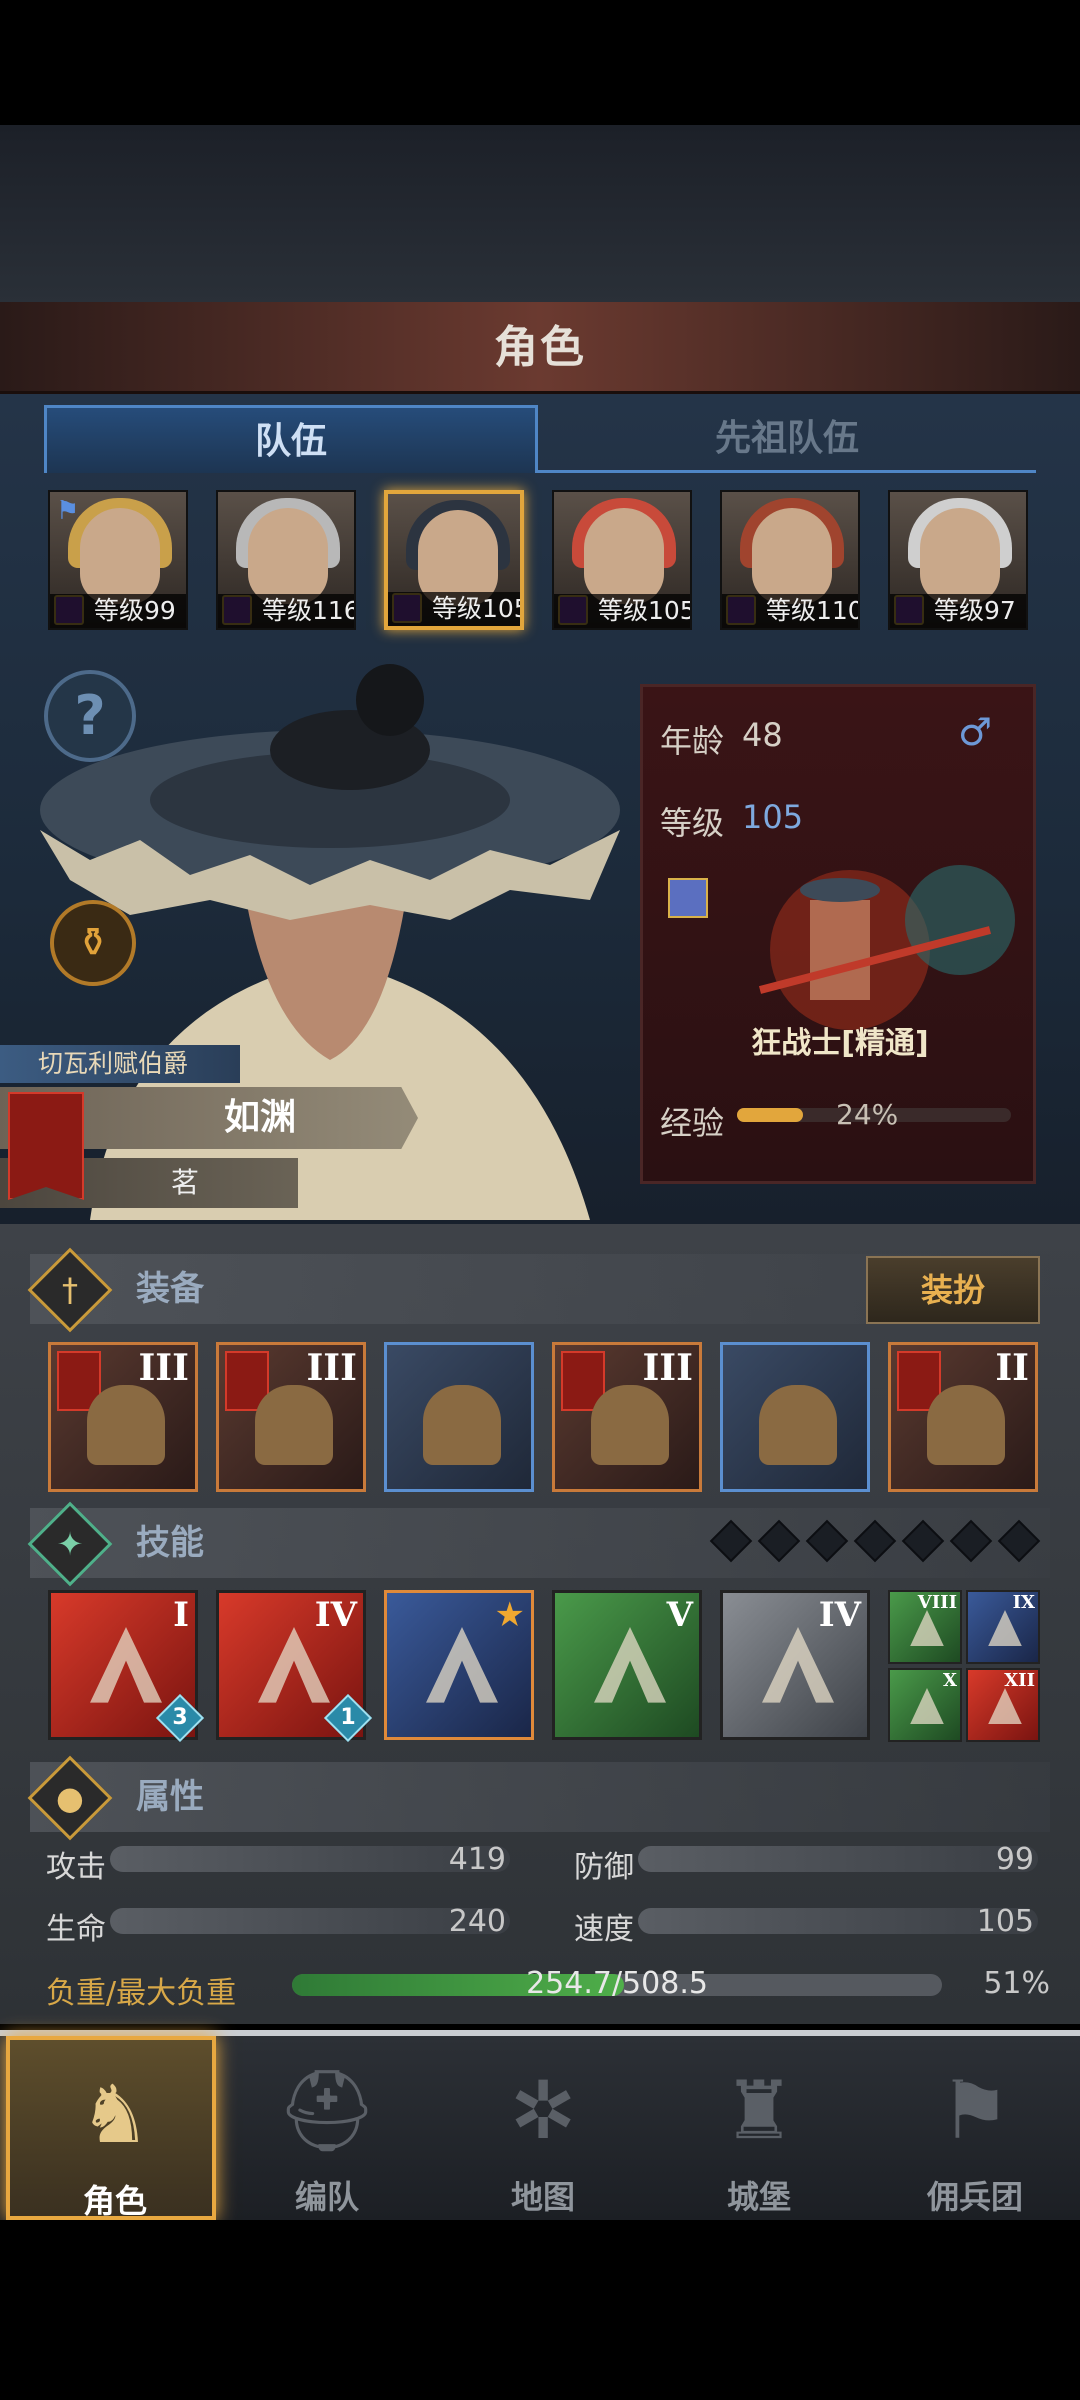  Describe the element at coordinates (758, 2197) in the screenshot. I see `nav-label: 城堡` at that location.